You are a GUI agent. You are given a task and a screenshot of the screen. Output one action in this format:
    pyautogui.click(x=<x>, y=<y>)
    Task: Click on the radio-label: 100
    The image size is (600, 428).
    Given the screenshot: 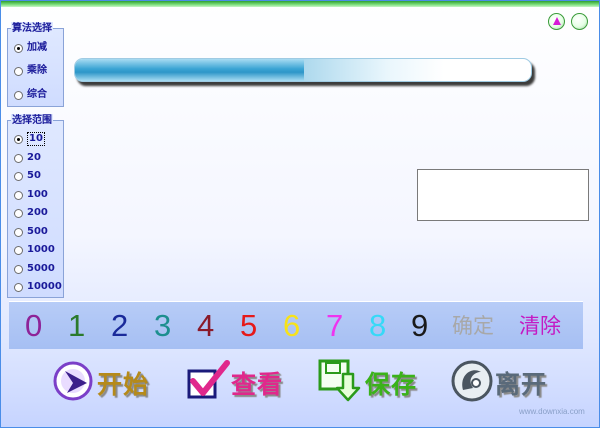 What is the action you would take?
    pyautogui.click(x=37, y=194)
    